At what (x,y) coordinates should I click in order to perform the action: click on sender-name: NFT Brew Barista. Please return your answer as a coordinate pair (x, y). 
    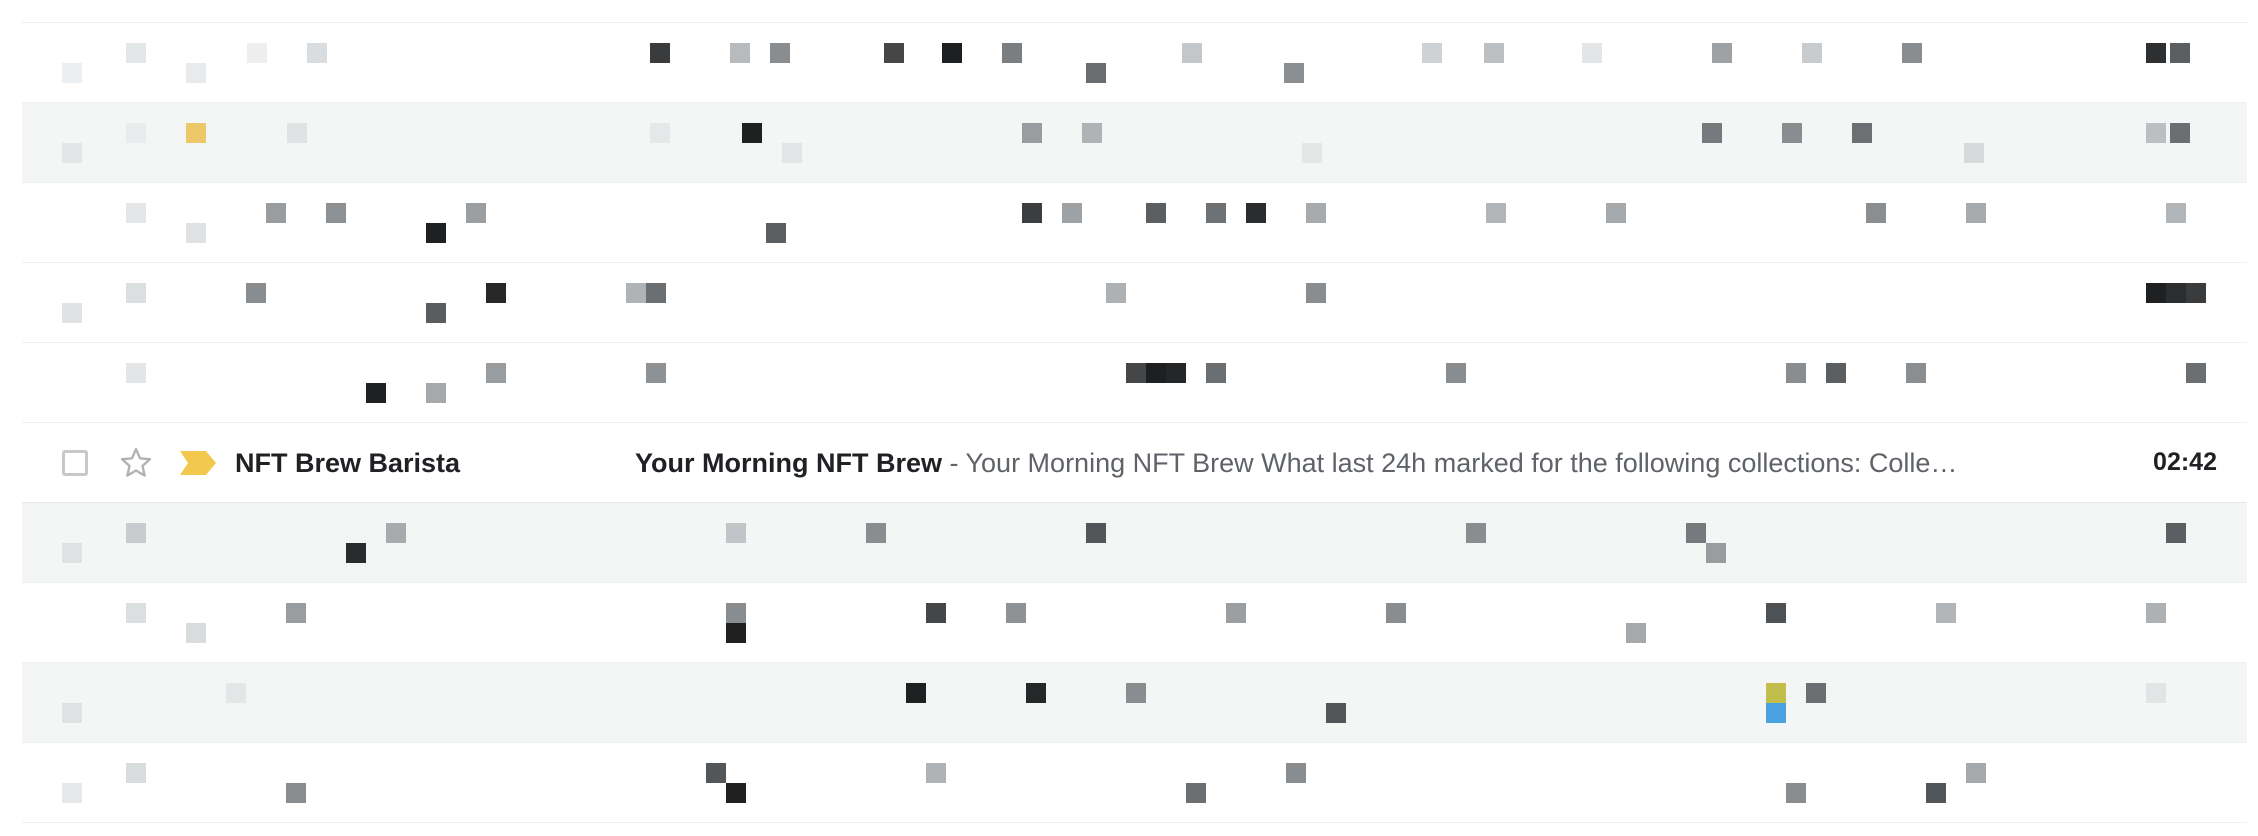
    Looking at the image, I should click on (348, 463).